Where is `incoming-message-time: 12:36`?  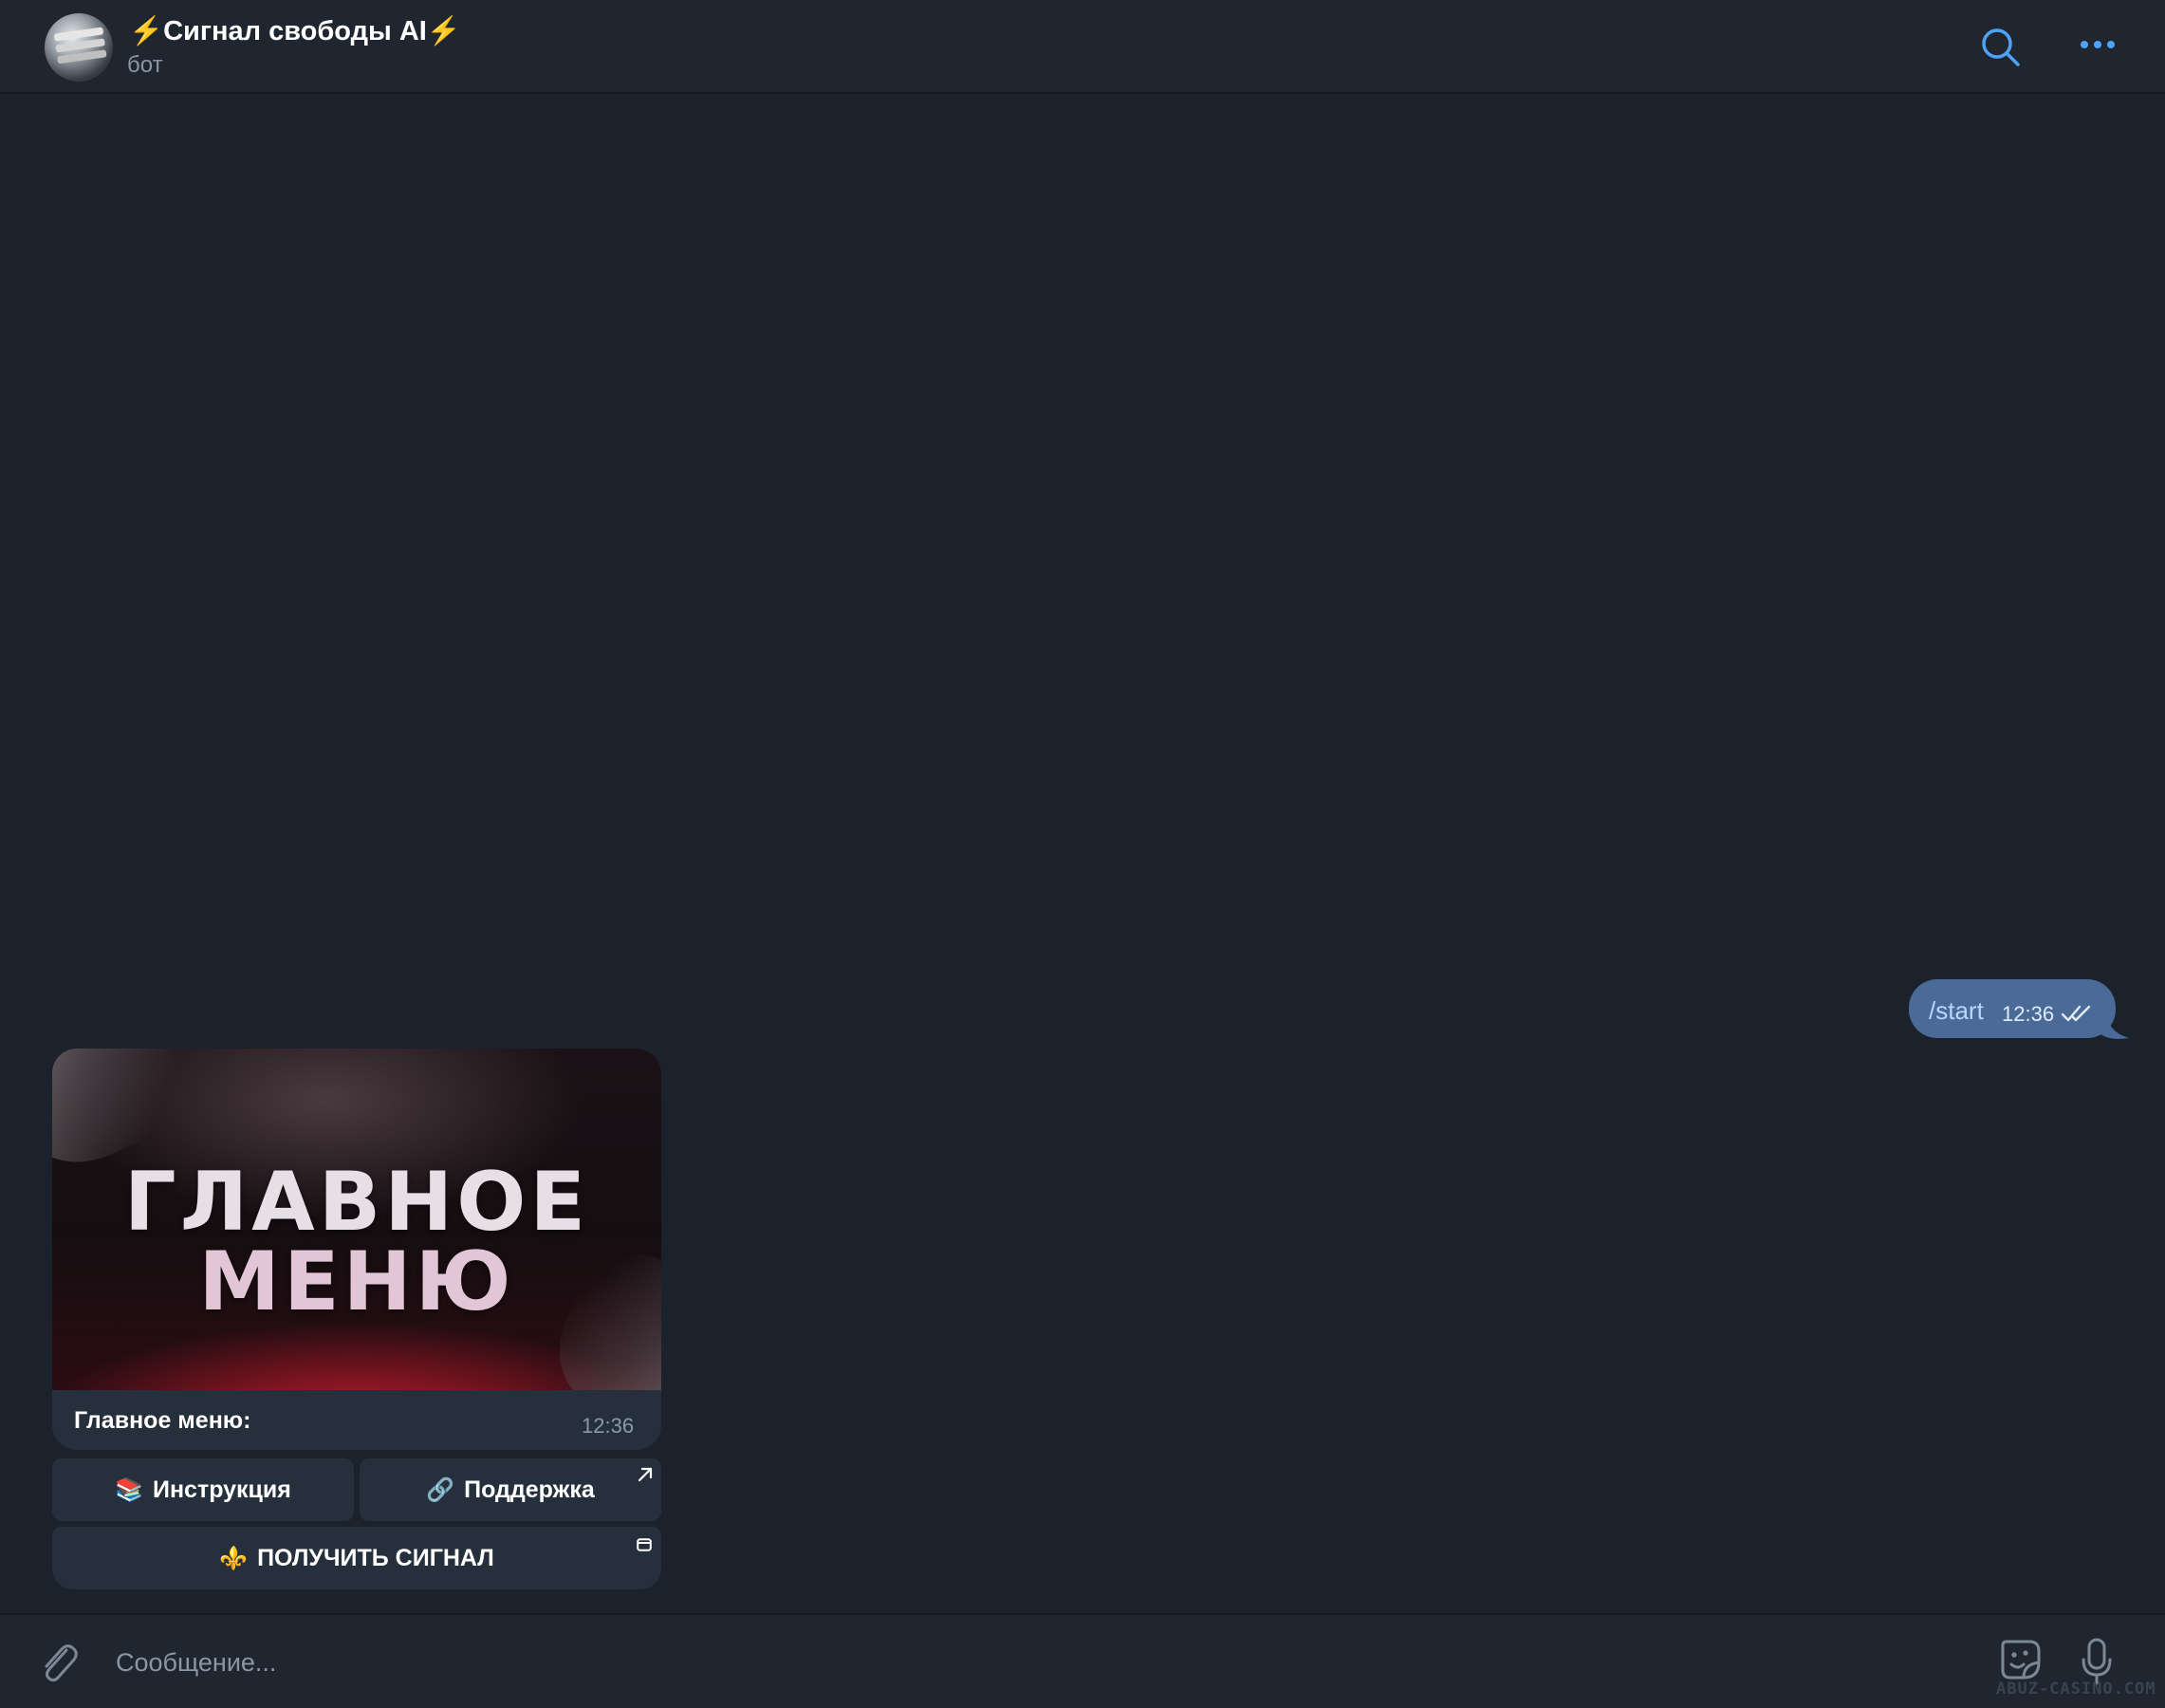
incoming-message-time: 12:36 is located at coordinates (608, 1426).